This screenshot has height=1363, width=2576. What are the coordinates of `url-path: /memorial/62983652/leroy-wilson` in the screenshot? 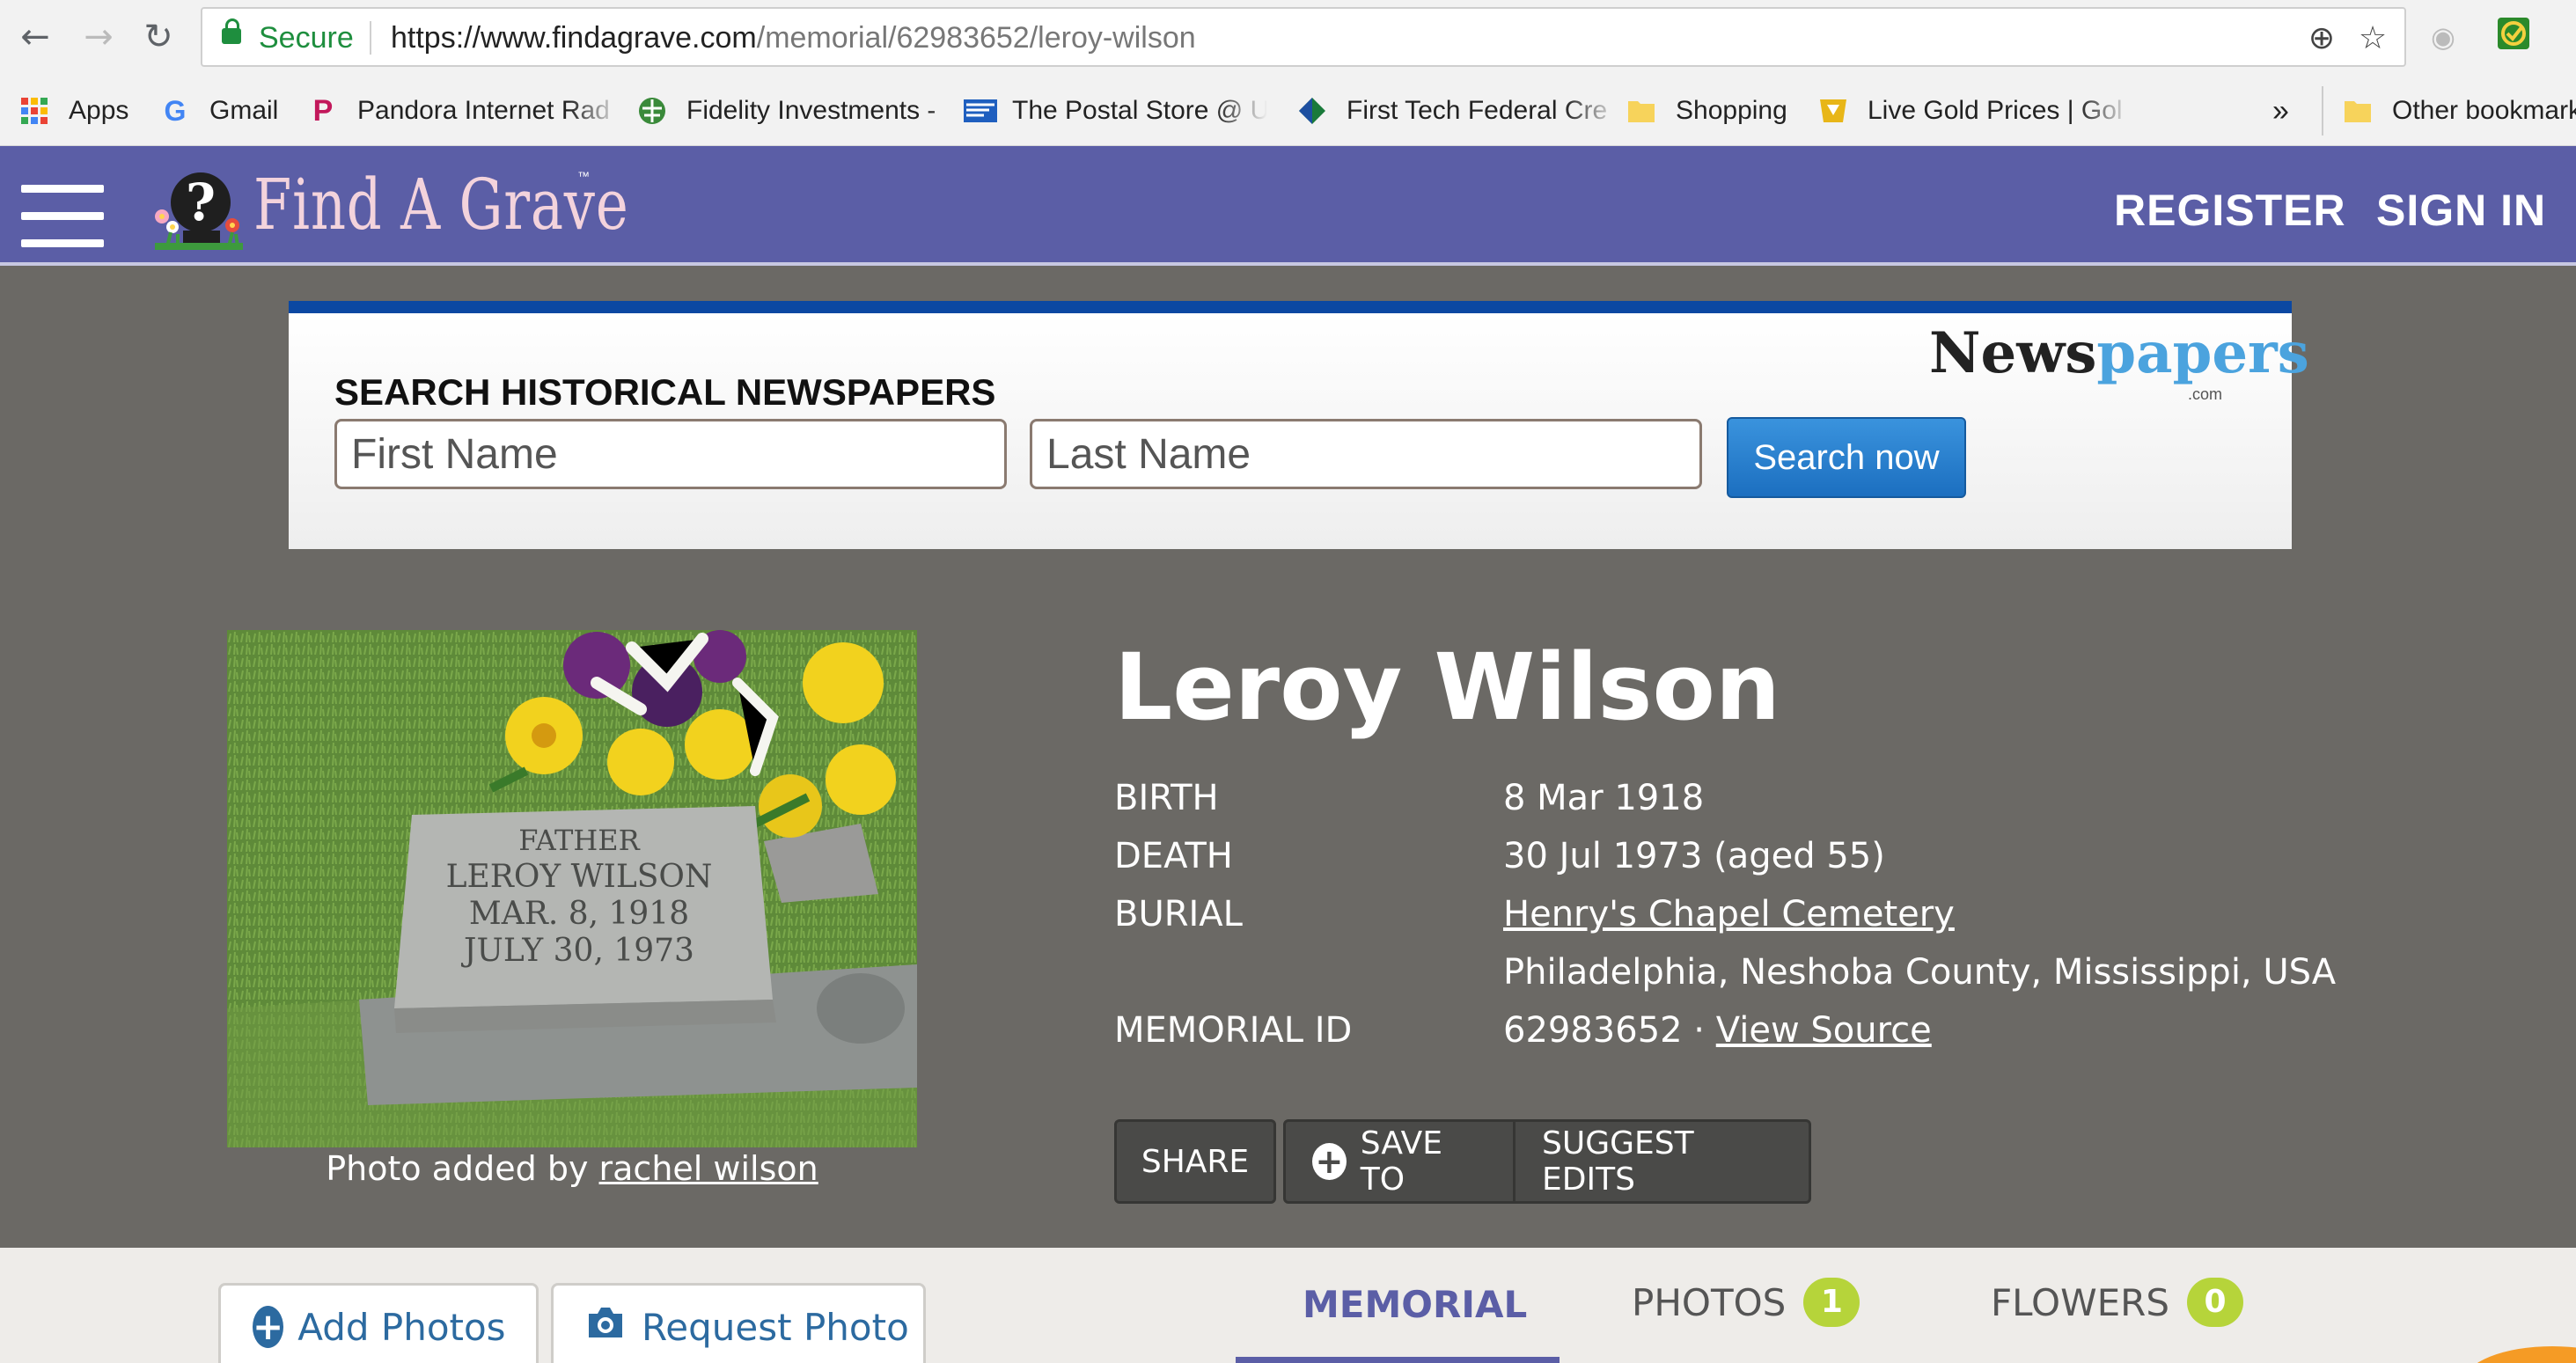 It's located at (976, 38).